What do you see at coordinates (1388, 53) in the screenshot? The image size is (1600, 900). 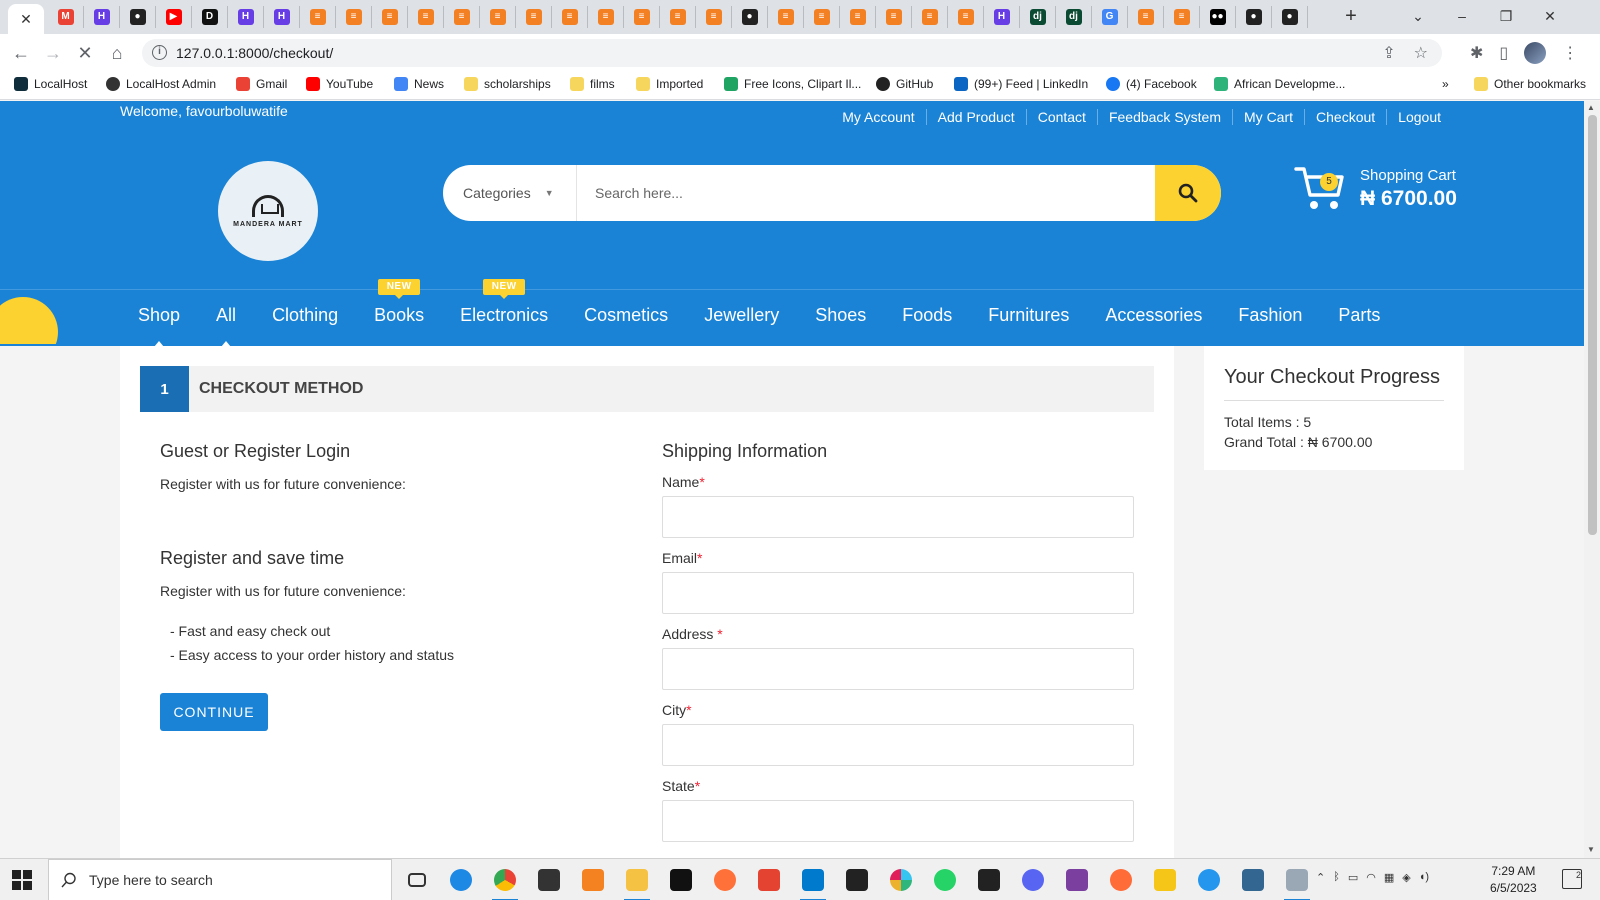 I see `share-icon: ⇪` at bounding box center [1388, 53].